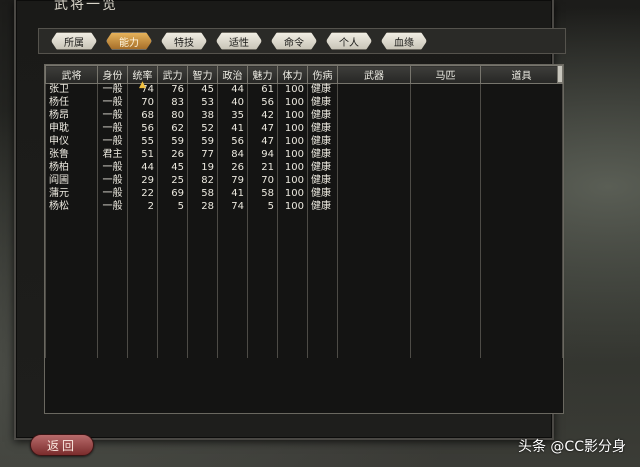 Image resolution: width=640 pixels, height=467 pixels. I want to click on table-row: 张鲁 君主 51 26 77 84 94 100 健康, so click(304, 155).